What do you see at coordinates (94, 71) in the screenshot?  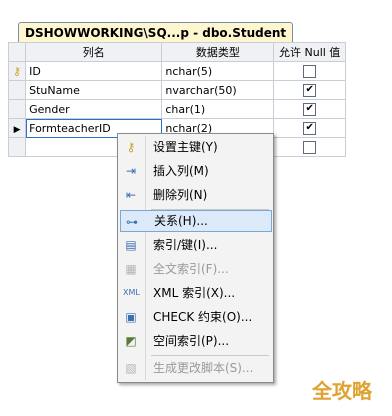 I see `column-name-cell: ID` at bounding box center [94, 71].